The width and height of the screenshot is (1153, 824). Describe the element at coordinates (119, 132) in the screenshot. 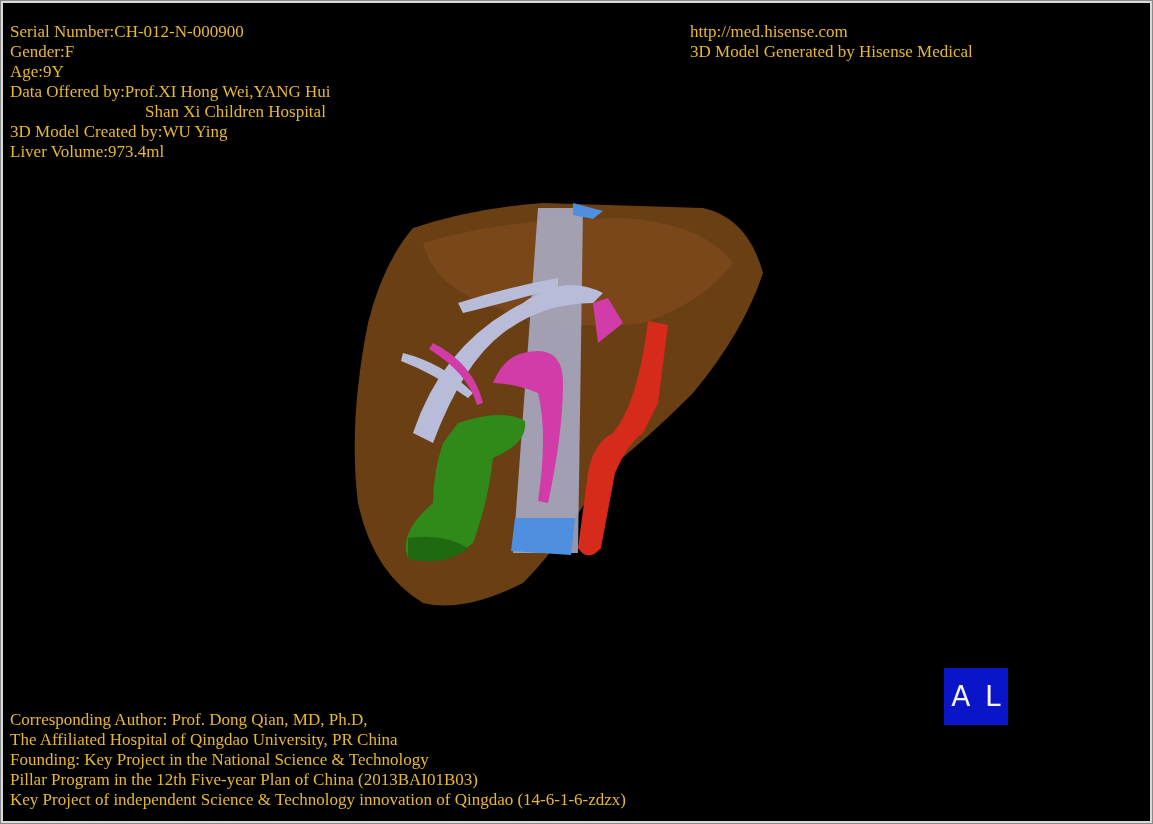

I see `info-text: 3D Model Created by:WU Ying` at that location.